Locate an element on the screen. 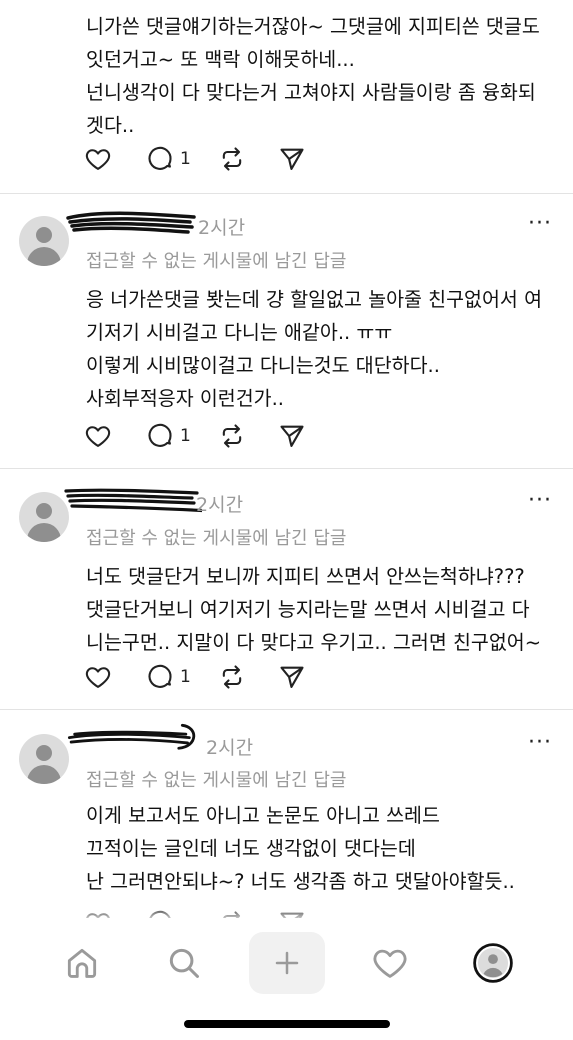  profile-icon is located at coordinates (493, 963).